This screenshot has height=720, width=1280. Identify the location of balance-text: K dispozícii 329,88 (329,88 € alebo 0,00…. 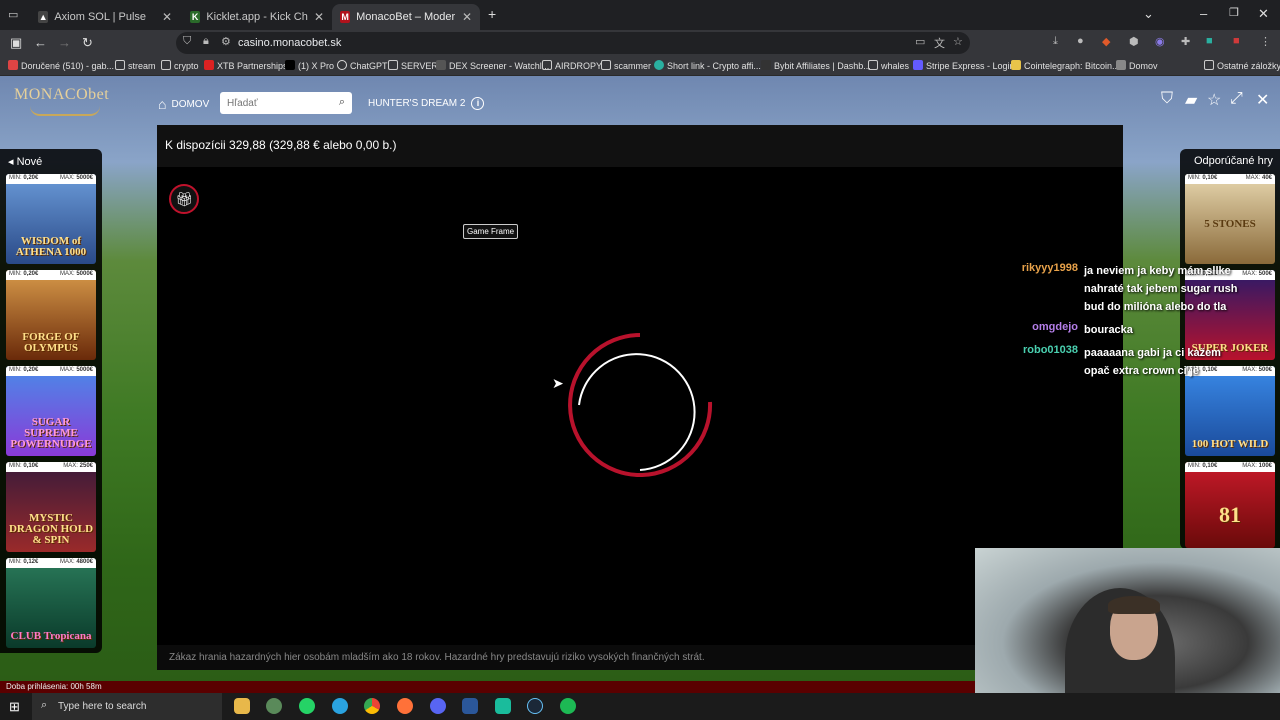
(281, 145).